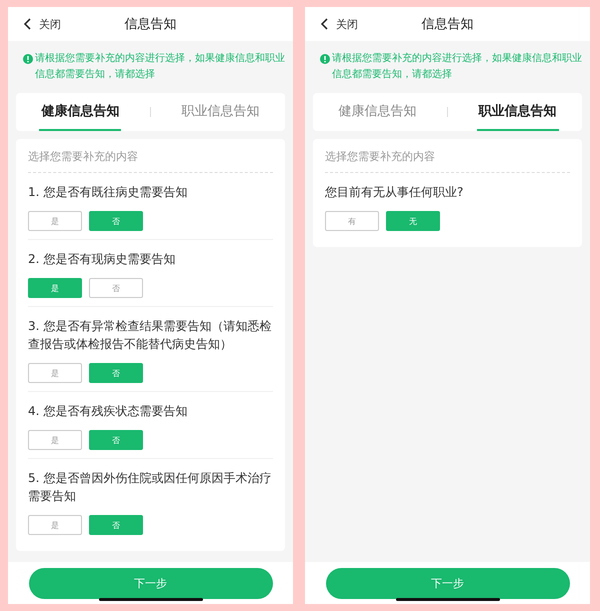 Image resolution: width=600 pixels, height=611 pixels. I want to click on option-button: 无, so click(413, 221).